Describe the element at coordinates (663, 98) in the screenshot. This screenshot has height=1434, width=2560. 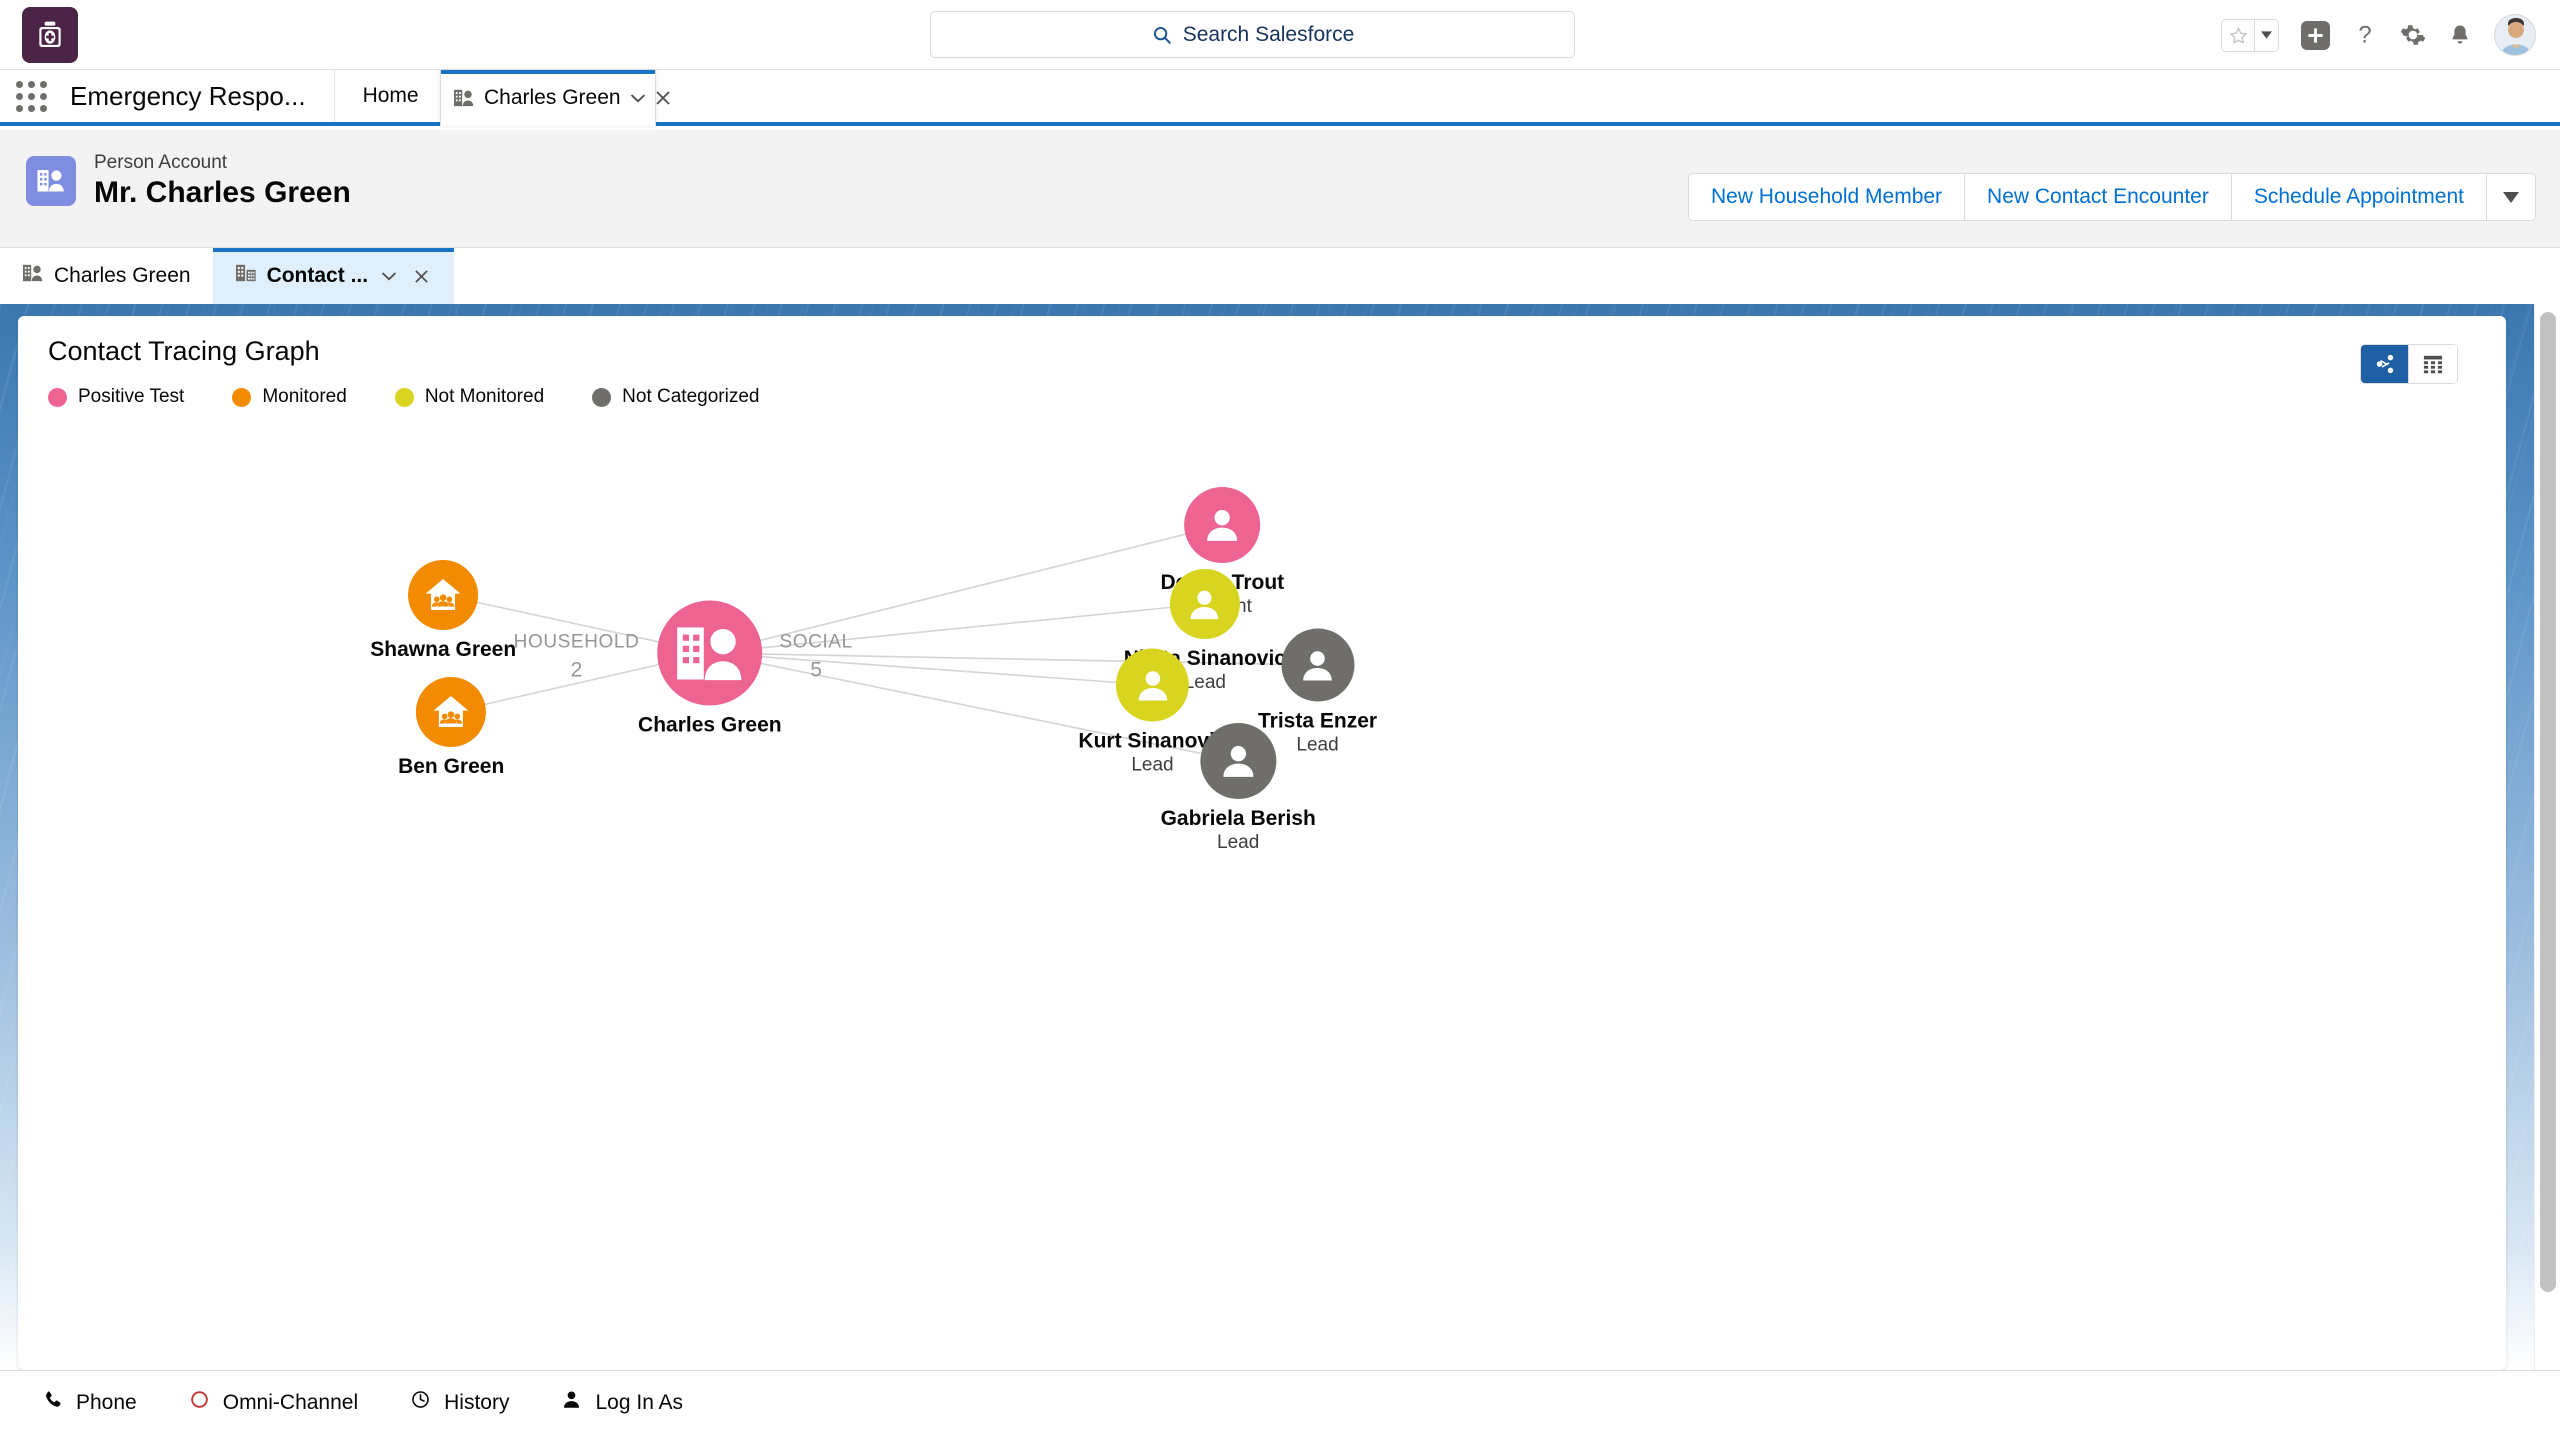
I see `workspace-tab-close-icon` at that location.